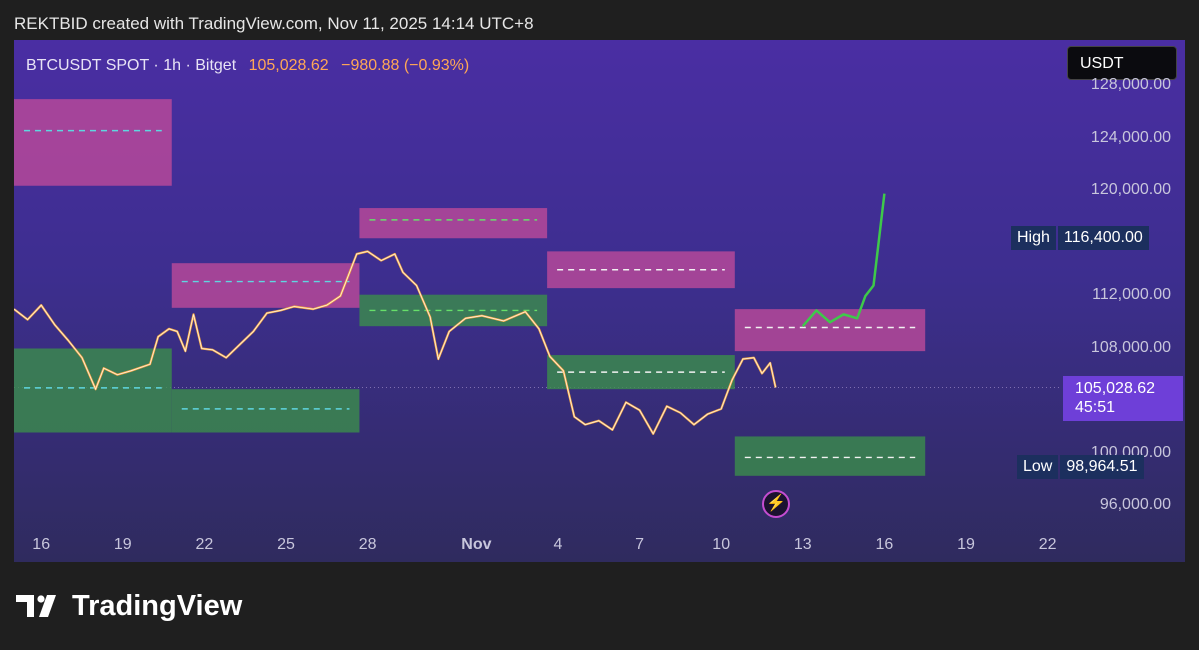  What do you see at coordinates (1103, 238) in the screenshot?
I see `high-value: 116,400.00` at bounding box center [1103, 238].